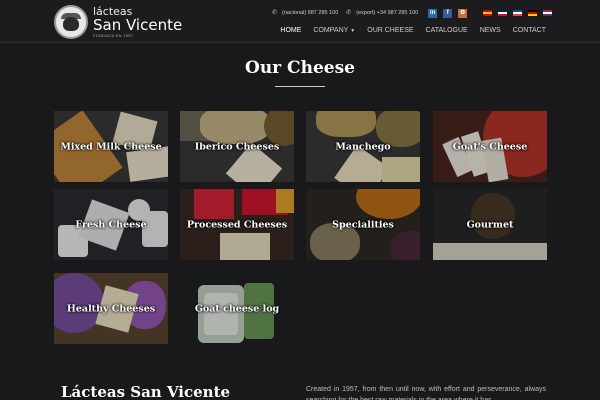 The image size is (600, 400). I want to click on phone-export: ✆ (export) +34 987 285 100, so click(382, 13).